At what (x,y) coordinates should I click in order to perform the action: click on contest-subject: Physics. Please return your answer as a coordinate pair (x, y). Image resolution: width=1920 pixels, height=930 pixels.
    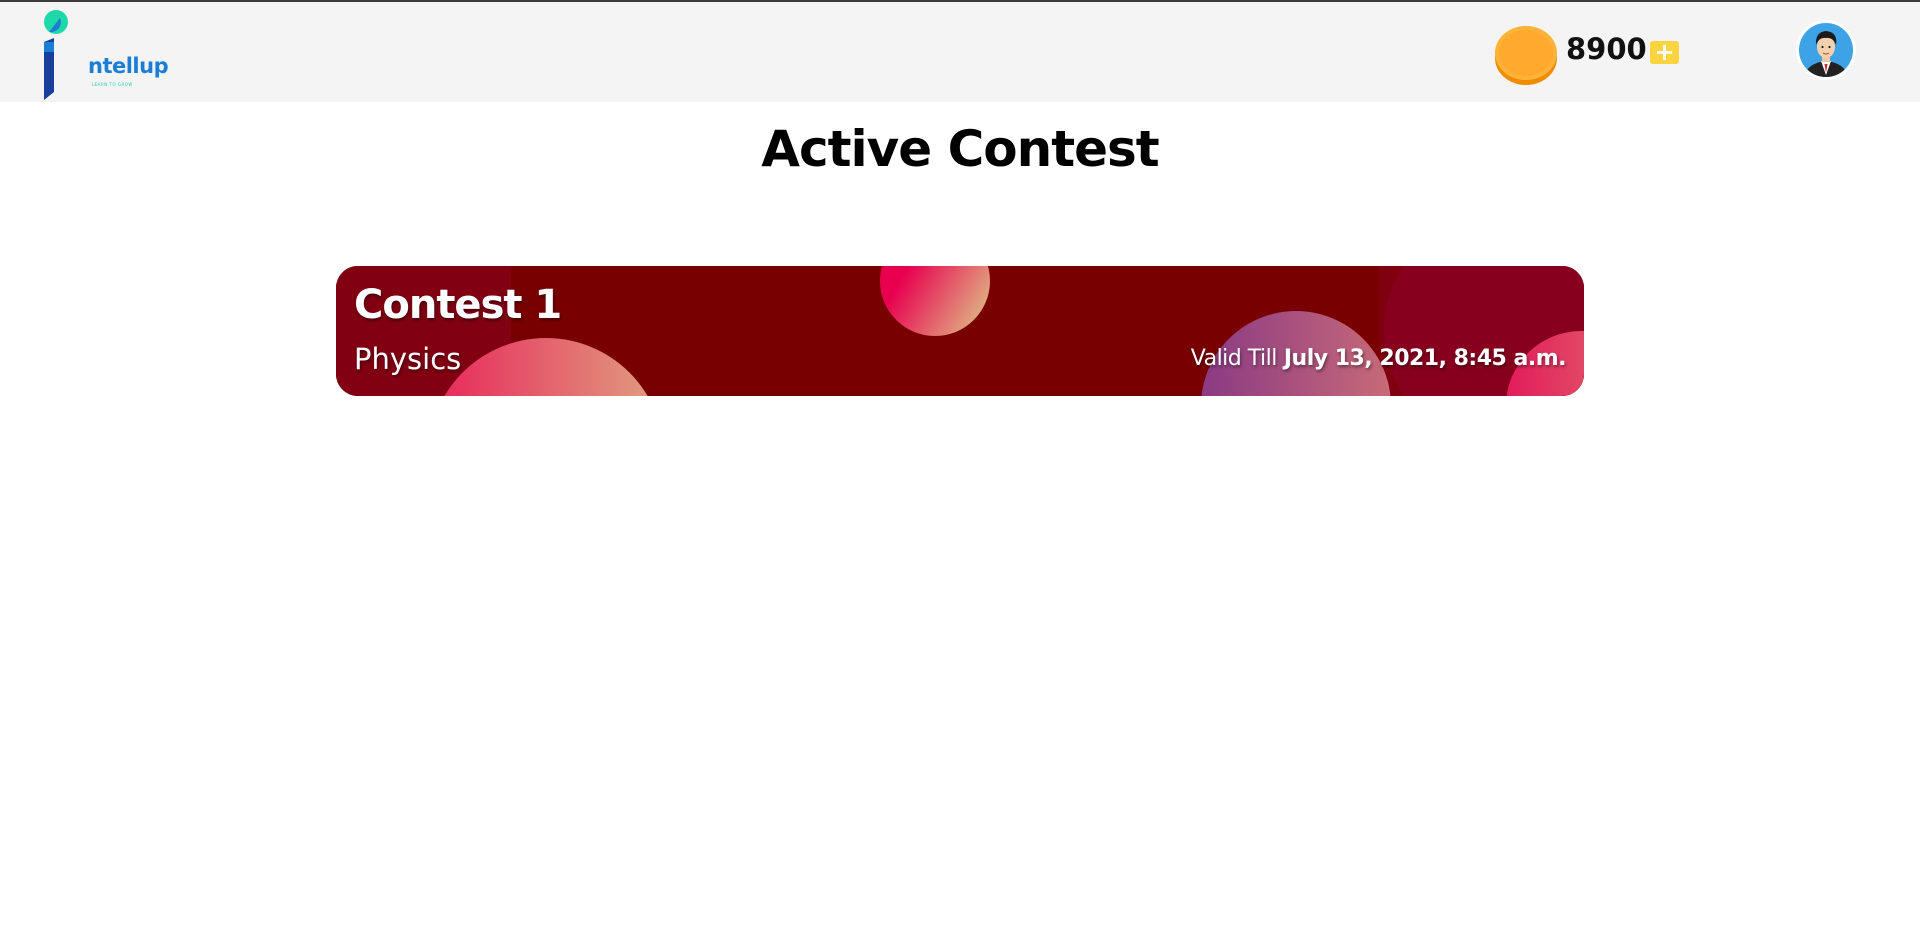
    Looking at the image, I should click on (408, 359).